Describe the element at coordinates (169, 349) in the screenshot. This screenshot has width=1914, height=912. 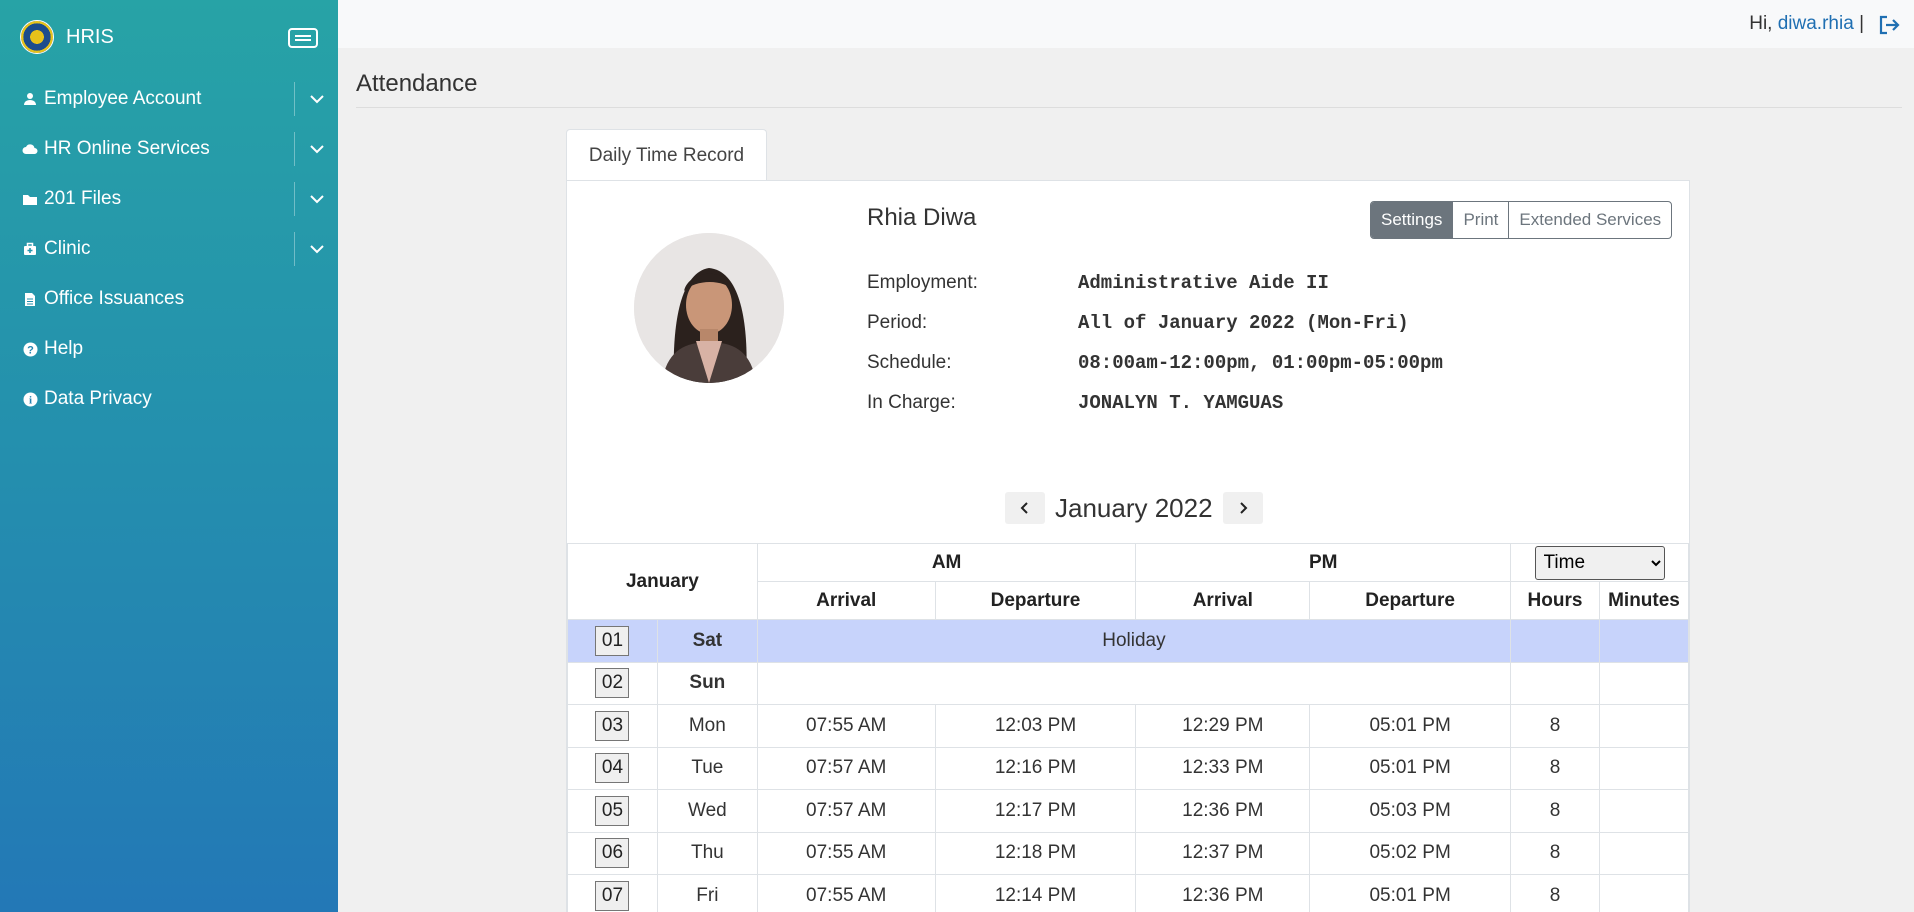
I see `sidebar-item-help: ? Help` at that location.